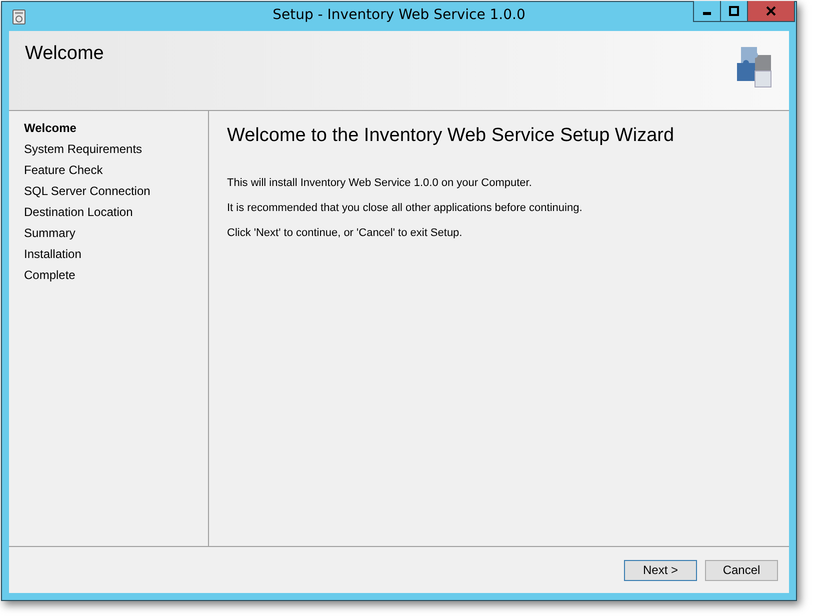 The image size is (815, 616). What do you see at coordinates (707, 11) in the screenshot?
I see `minimize-button` at bounding box center [707, 11].